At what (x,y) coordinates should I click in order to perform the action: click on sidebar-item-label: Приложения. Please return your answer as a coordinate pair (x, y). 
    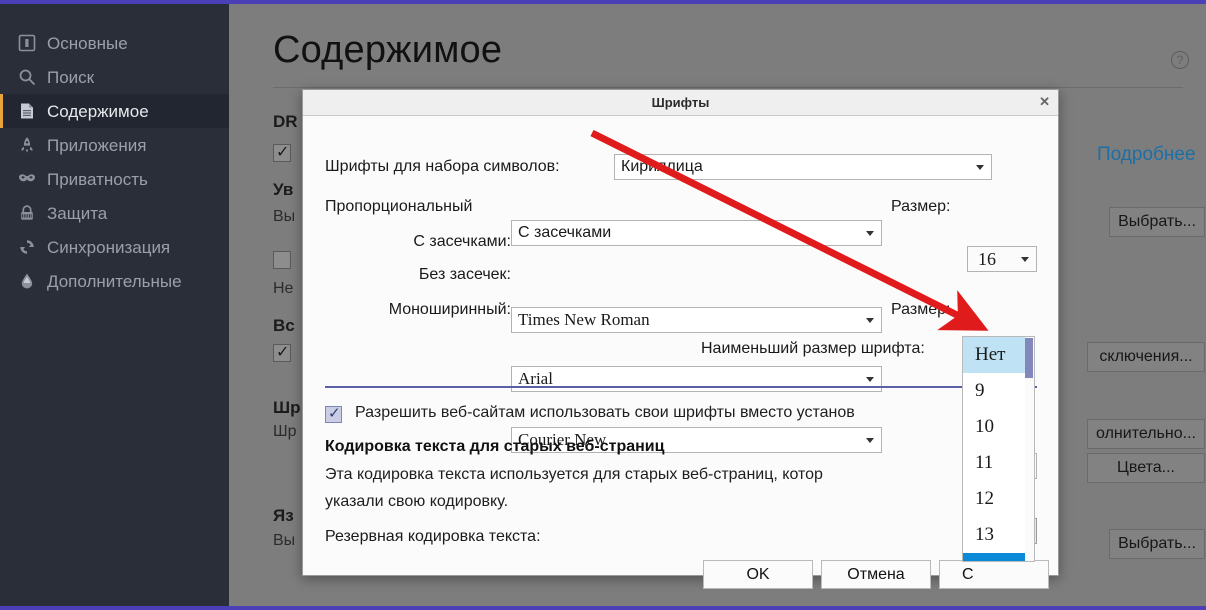
    Looking at the image, I should click on (97, 145).